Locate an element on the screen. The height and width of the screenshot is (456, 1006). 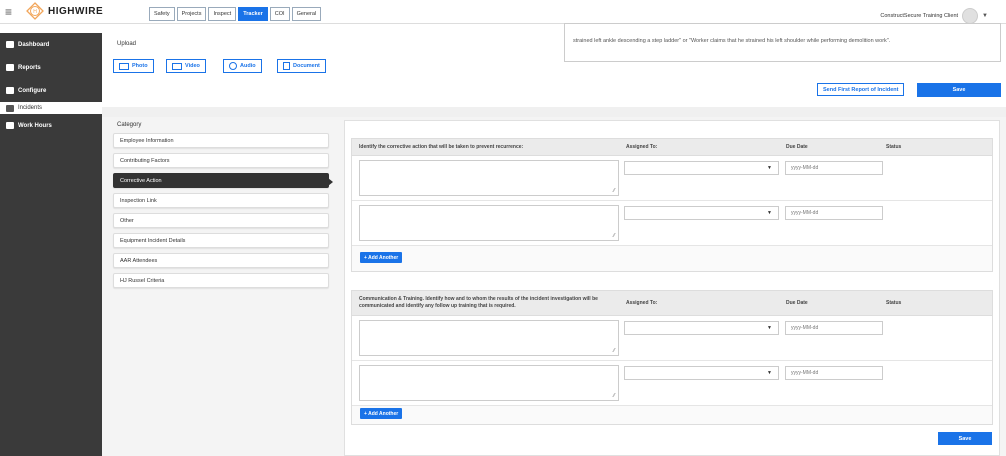
sidebar-item-reports: Reports is located at coordinates (51, 67).